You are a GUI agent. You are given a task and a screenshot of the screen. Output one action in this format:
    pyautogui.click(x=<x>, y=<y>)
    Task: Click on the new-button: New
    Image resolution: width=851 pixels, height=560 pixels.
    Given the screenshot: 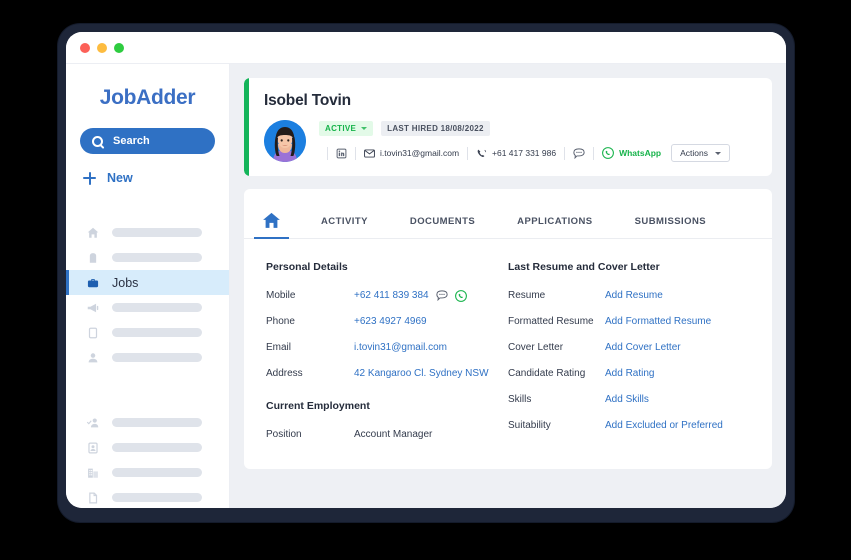 What is the action you would take?
    pyautogui.click(x=147, y=178)
    